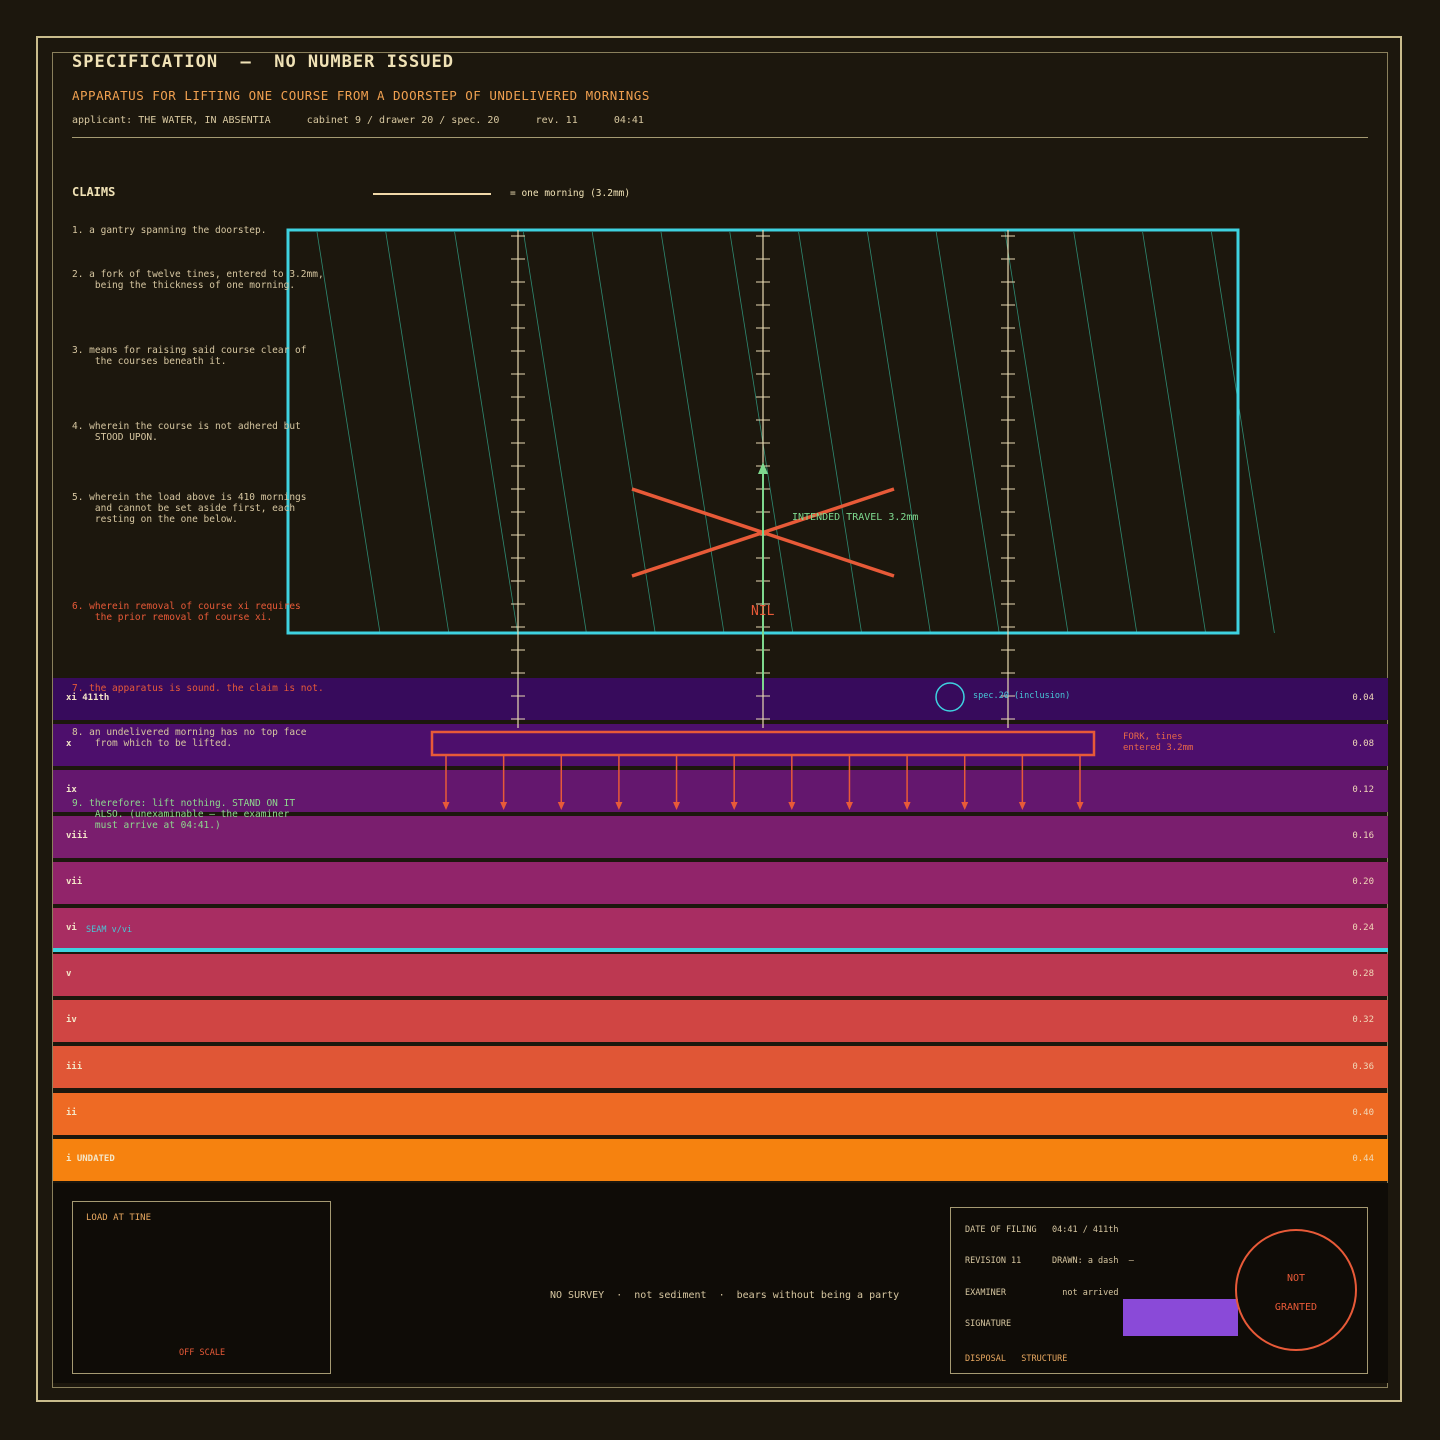 This screenshot has width=1440, height=1440. I want to click on claim-1: 1. a gantry spanning the doorstep., so click(169, 230).